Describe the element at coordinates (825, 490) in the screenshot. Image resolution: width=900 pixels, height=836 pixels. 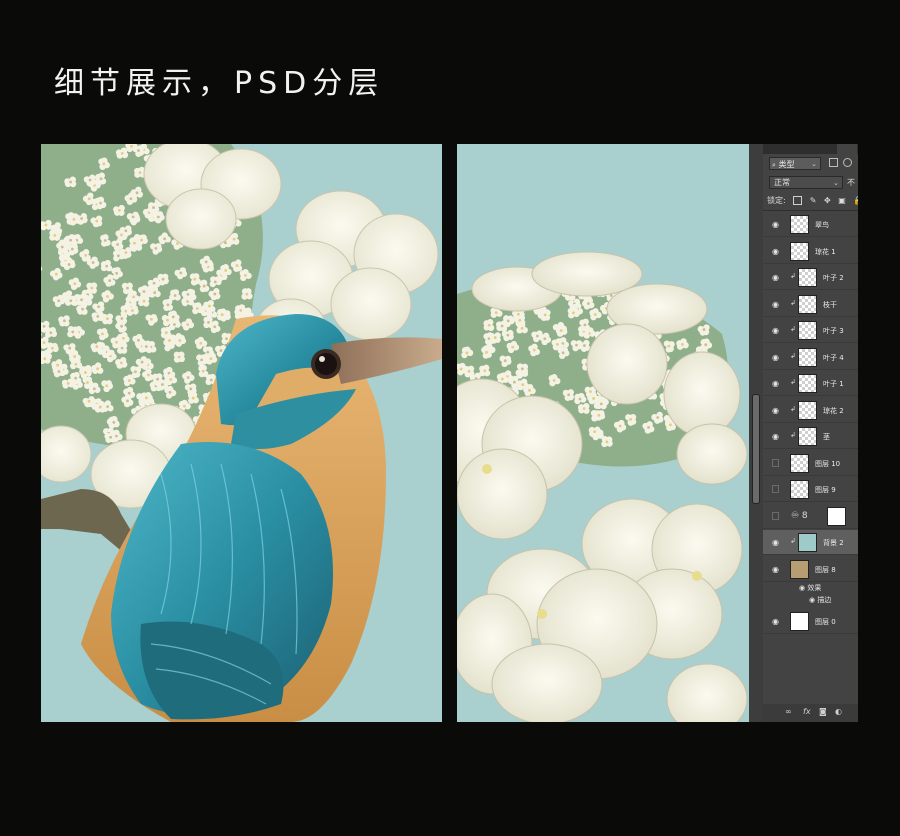
I see `layer-name: 图层 9` at that location.